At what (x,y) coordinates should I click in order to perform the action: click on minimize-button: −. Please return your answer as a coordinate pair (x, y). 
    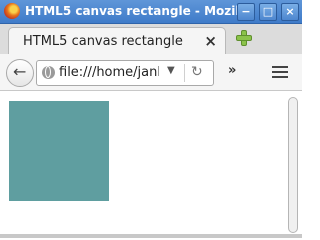
    Looking at the image, I should click on (246, 12).